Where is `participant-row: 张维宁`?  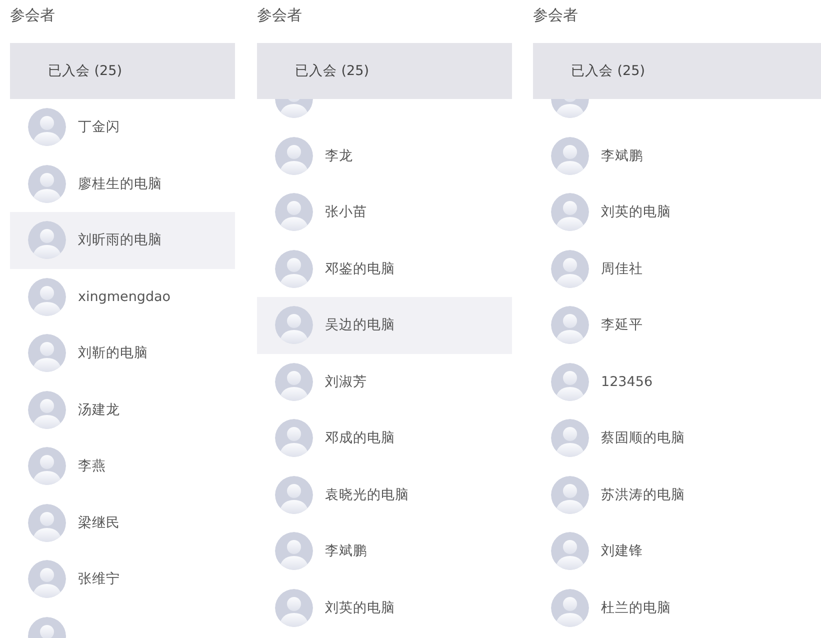 participant-row: 张维宁 is located at coordinates (122, 579).